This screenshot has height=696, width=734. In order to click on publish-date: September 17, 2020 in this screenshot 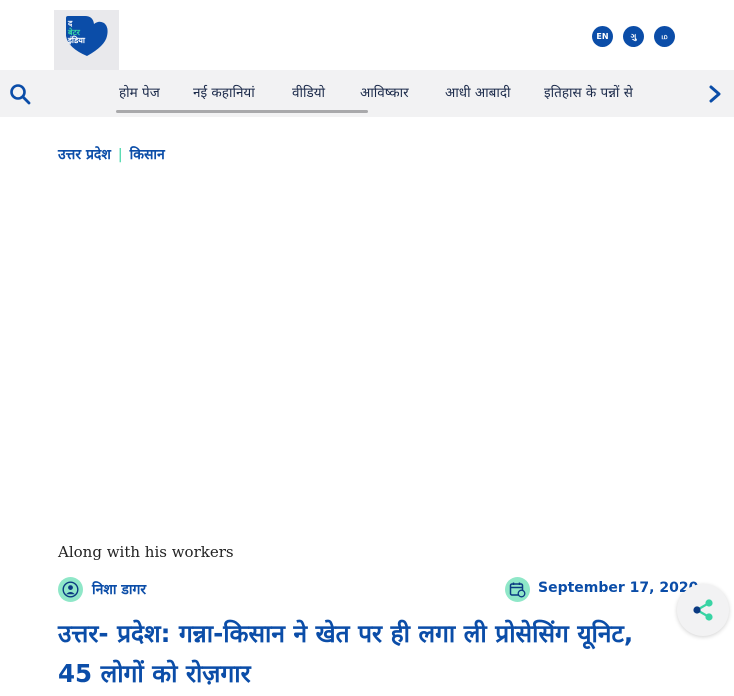, I will do `click(618, 588)`.